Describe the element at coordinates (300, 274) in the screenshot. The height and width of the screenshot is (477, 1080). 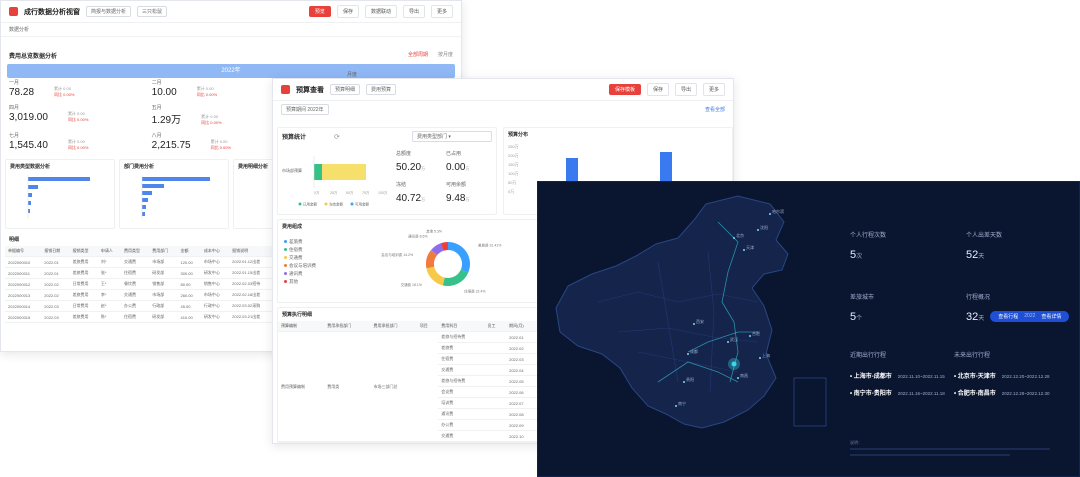
I see `legend-item: 通讯费` at that location.